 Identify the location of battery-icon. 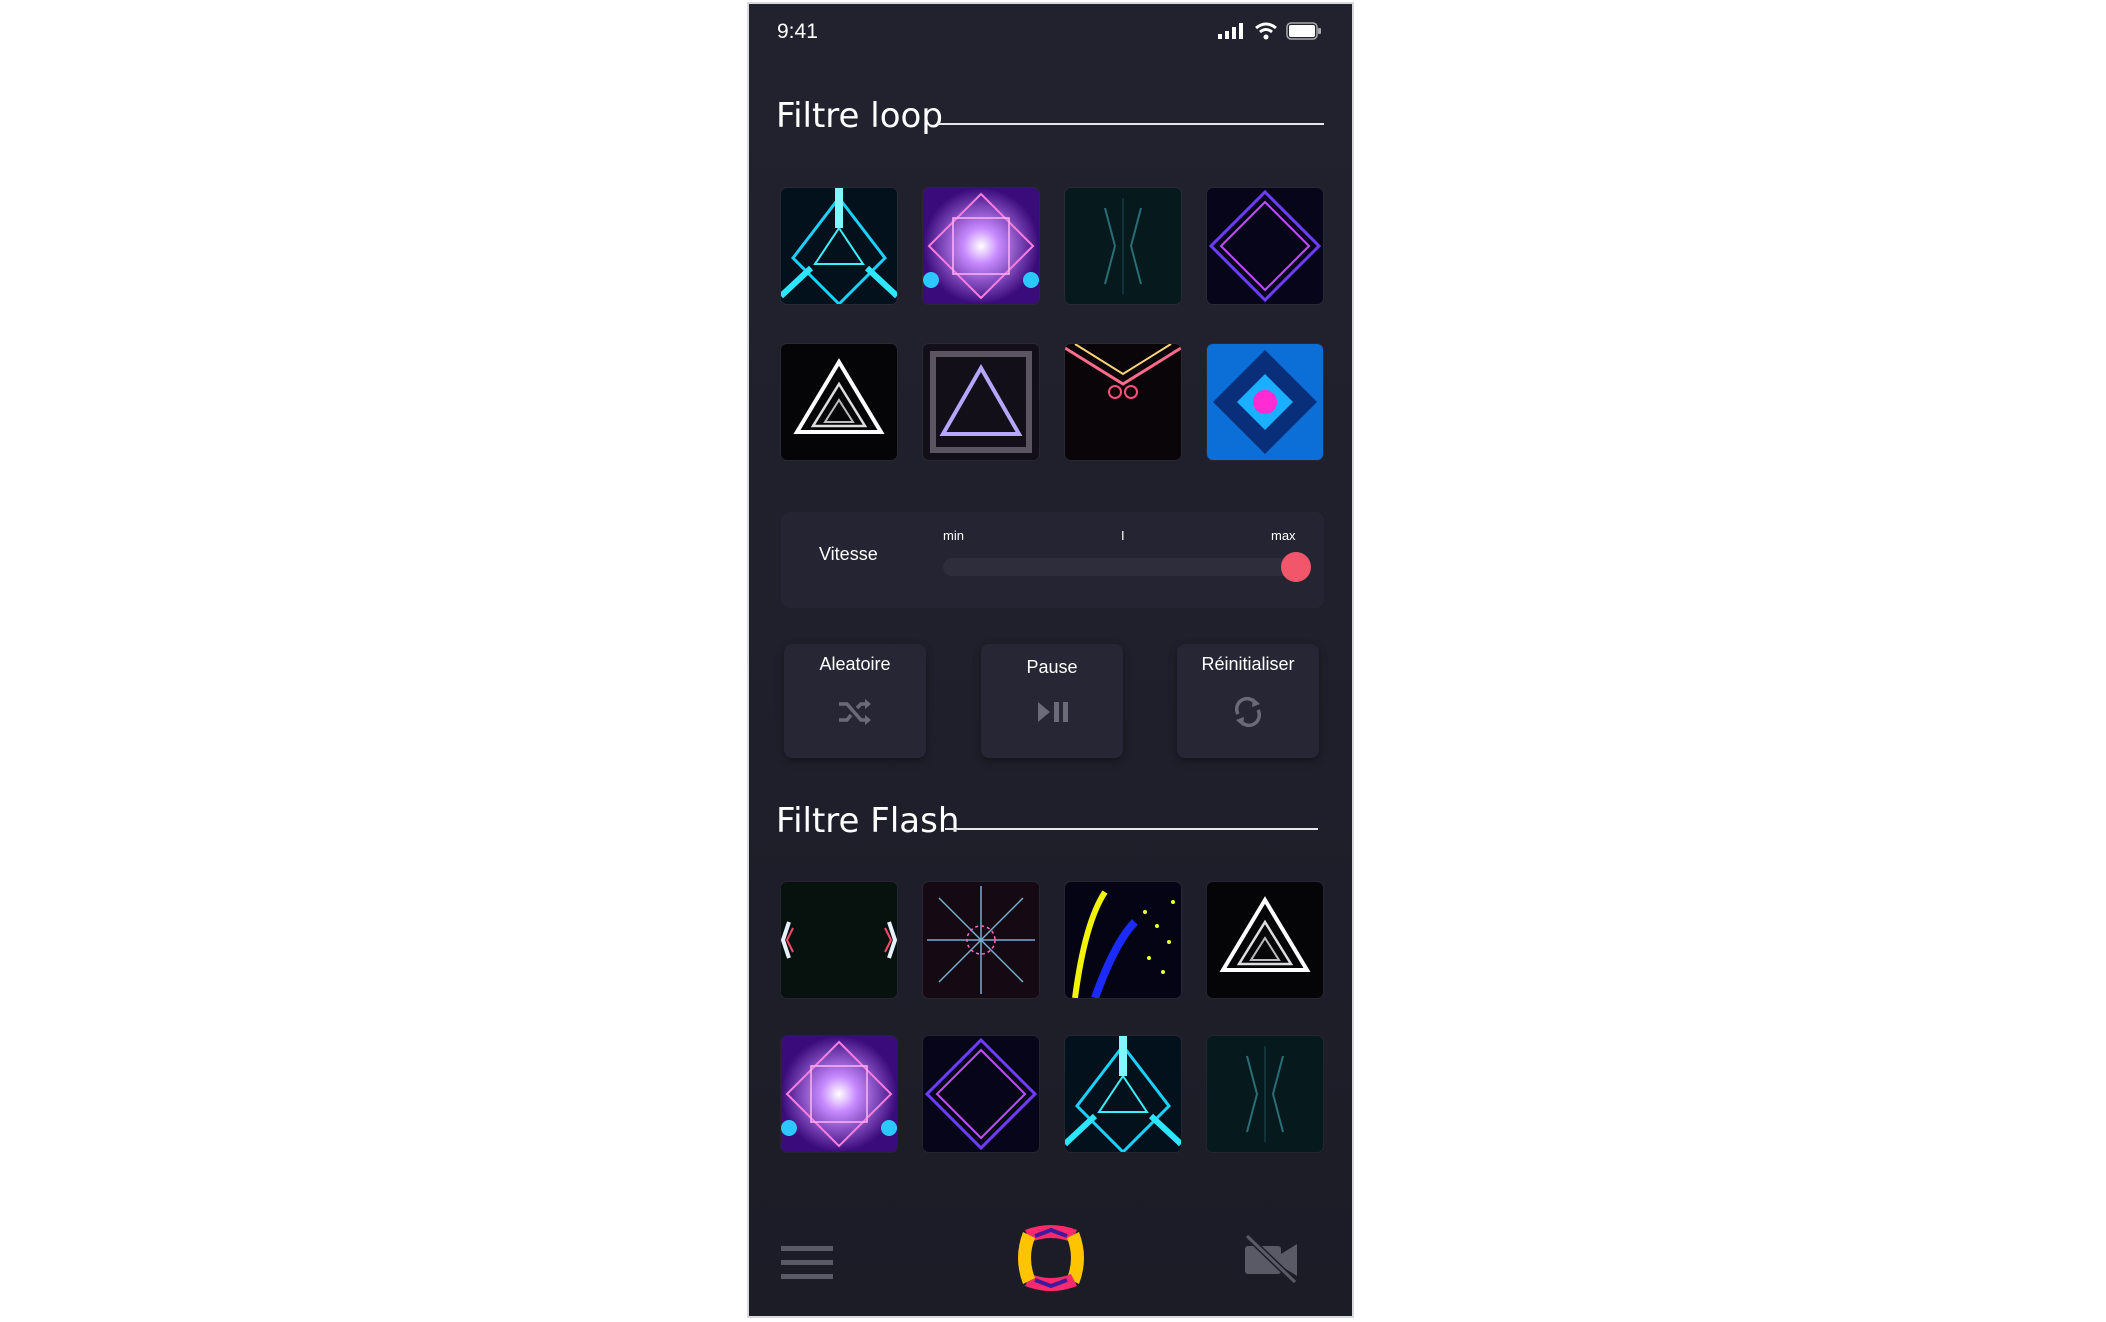
(1303, 31).